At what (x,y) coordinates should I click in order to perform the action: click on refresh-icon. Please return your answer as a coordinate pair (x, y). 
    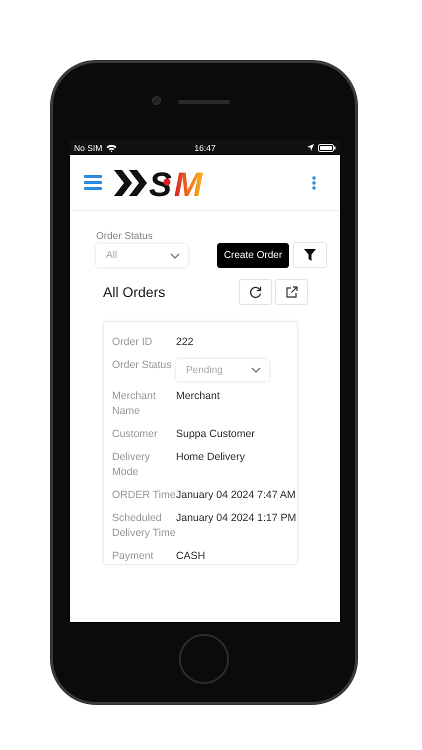
    Looking at the image, I should click on (255, 292).